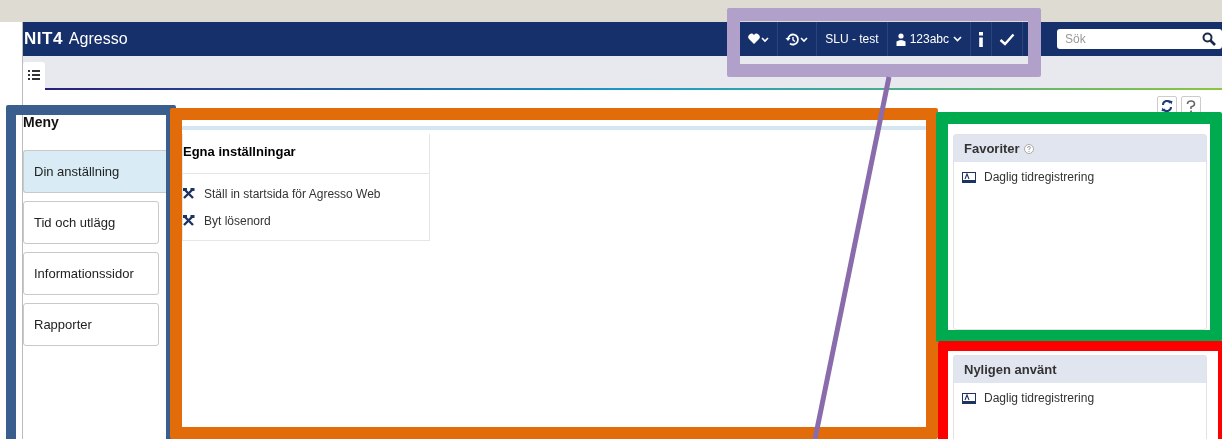 This screenshot has height=439, width=1222. What do you see at coordinates (1007, 39) in the screenshot?
I see `check-icon` at bounding box center [1007, 39].